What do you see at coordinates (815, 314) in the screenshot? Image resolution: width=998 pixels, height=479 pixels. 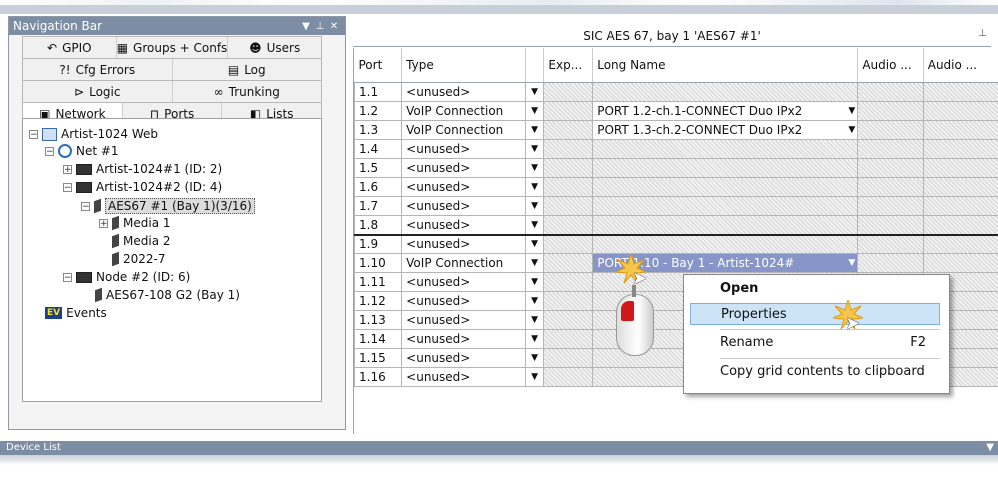 I see `menu-item-properties: Properties` at bounding box center [815, 314].